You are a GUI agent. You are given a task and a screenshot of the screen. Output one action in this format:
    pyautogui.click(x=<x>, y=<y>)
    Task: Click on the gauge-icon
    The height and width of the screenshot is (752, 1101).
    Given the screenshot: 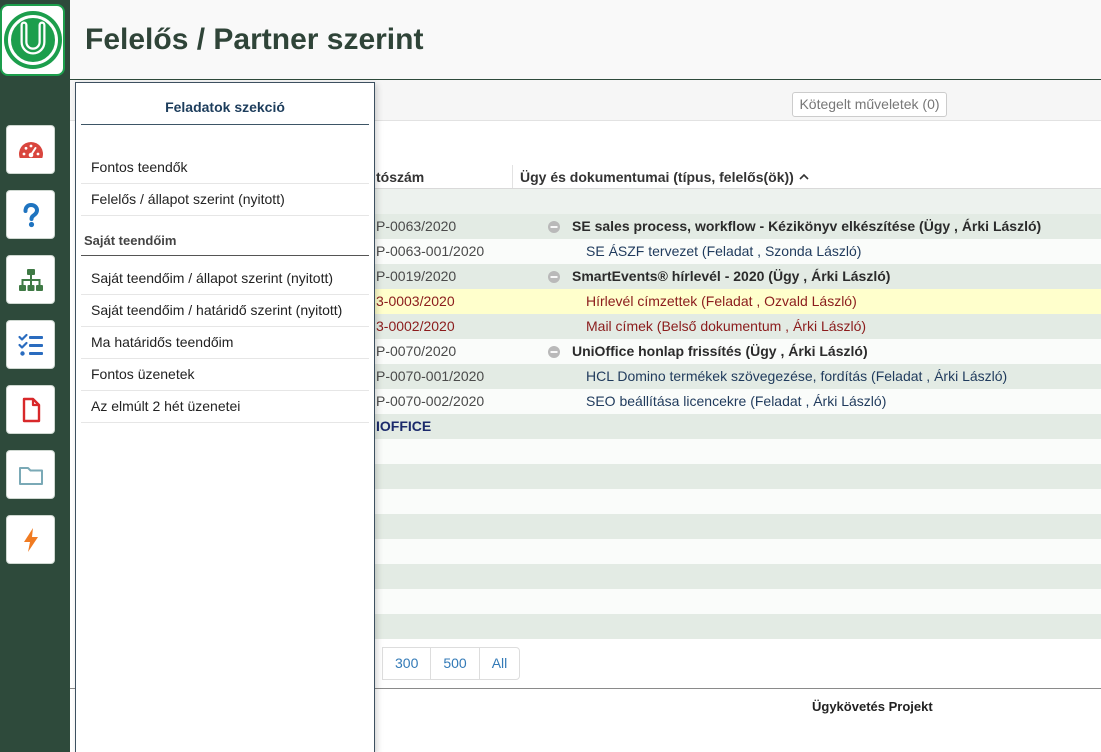 What is the action you would take?
    pyautogui.click(x=30, y=149)
    